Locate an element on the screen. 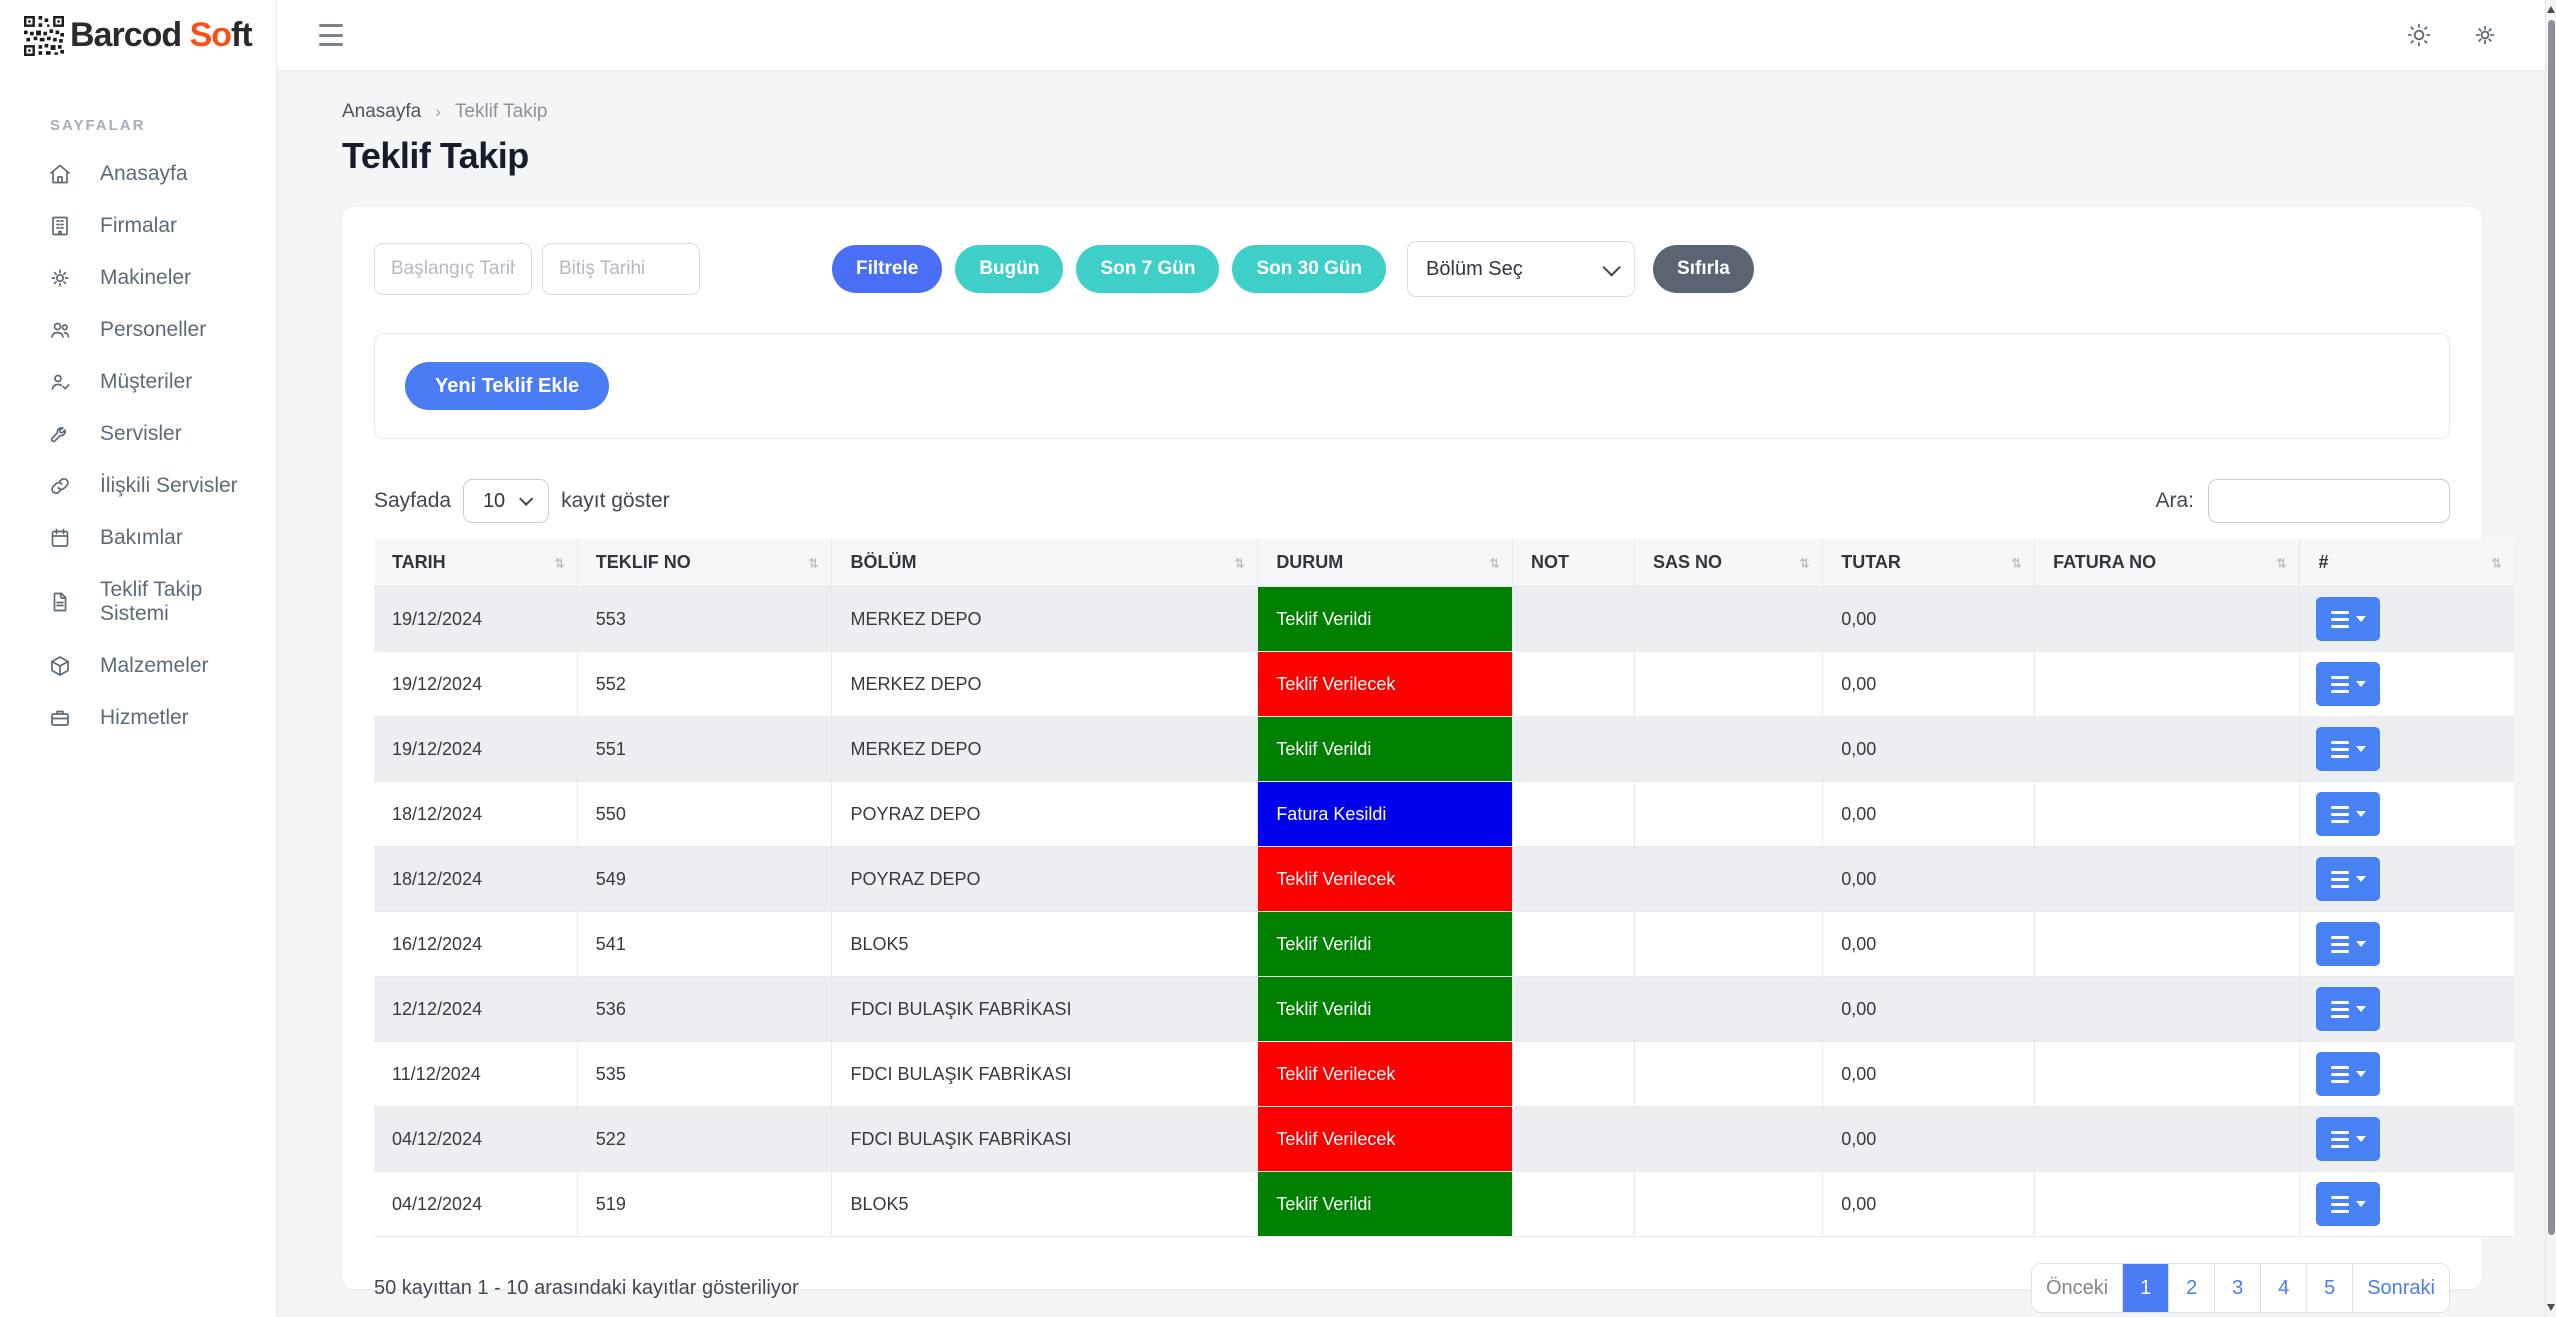 The image size is (2556, 1317). breadcrumb-home-link: Anasayfa is located at coordinates (381, 112).